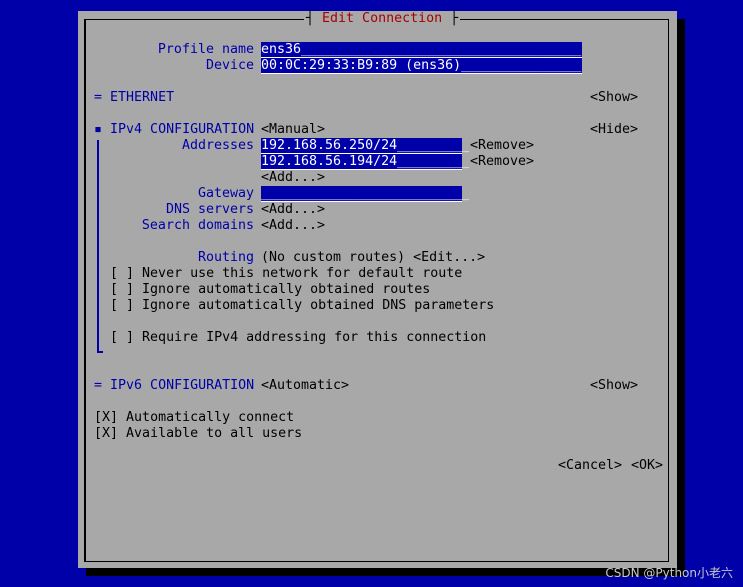 This screenshot has height=587, width=743. What do you see at coordinates (365, 194) in the screenshot?
I see `gateway-field: __________________________` at bounding box center [365, 194].